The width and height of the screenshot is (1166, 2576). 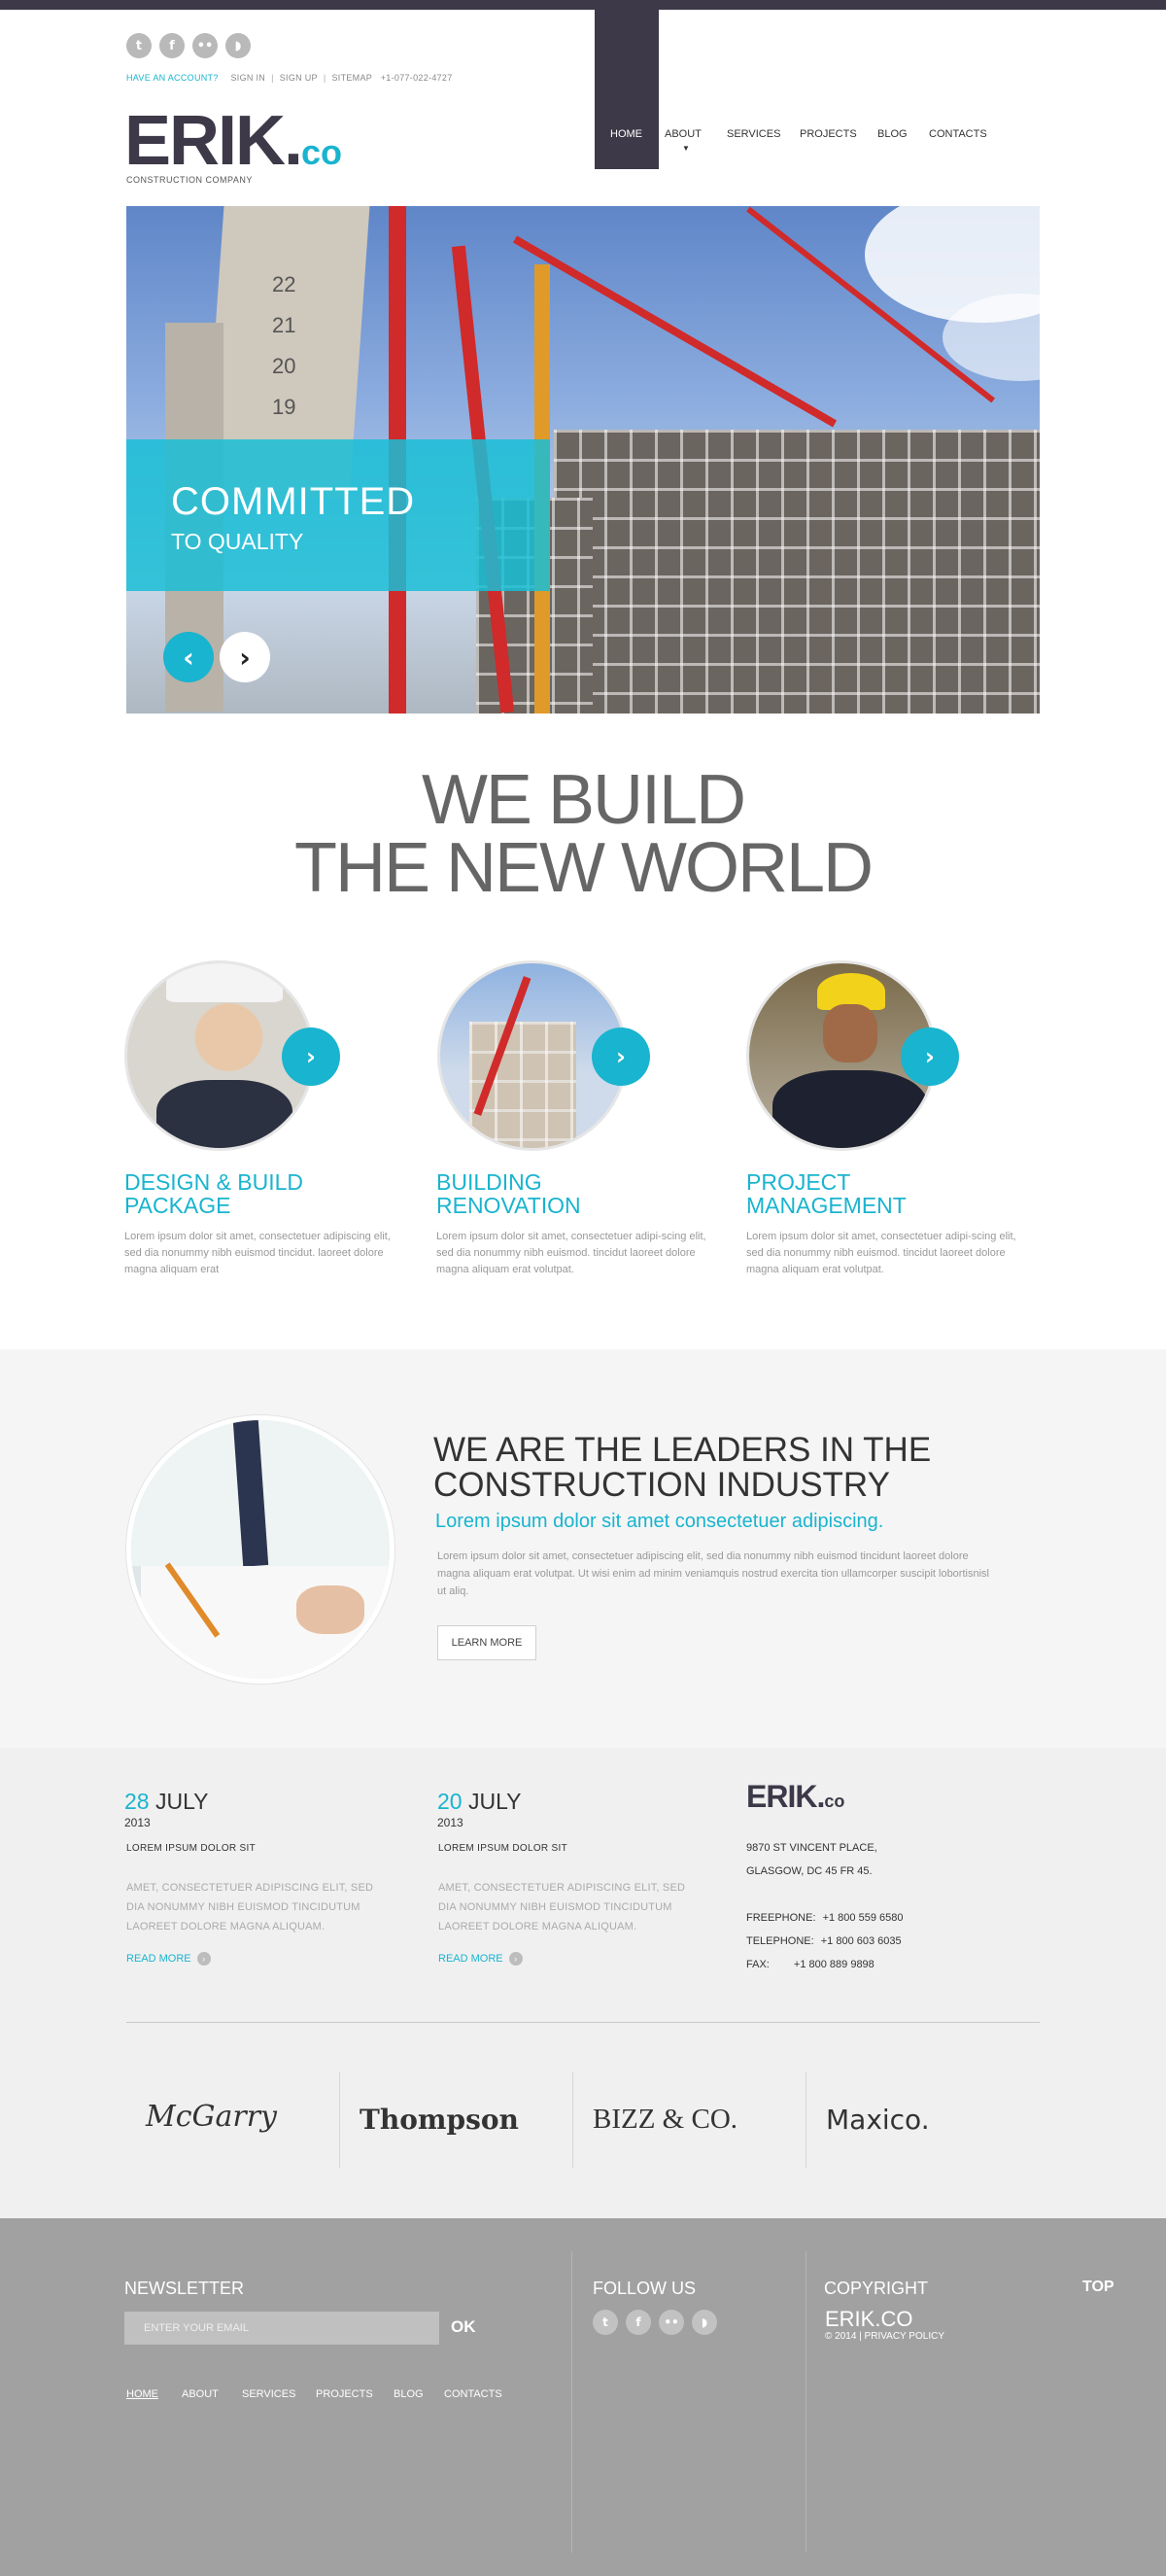 What do you see at coordinates (809, 1871) in the screenshot?
I see `address-line-2: GLASGOW, DC 45 FR 45.` at bounding box center [809, 1871].